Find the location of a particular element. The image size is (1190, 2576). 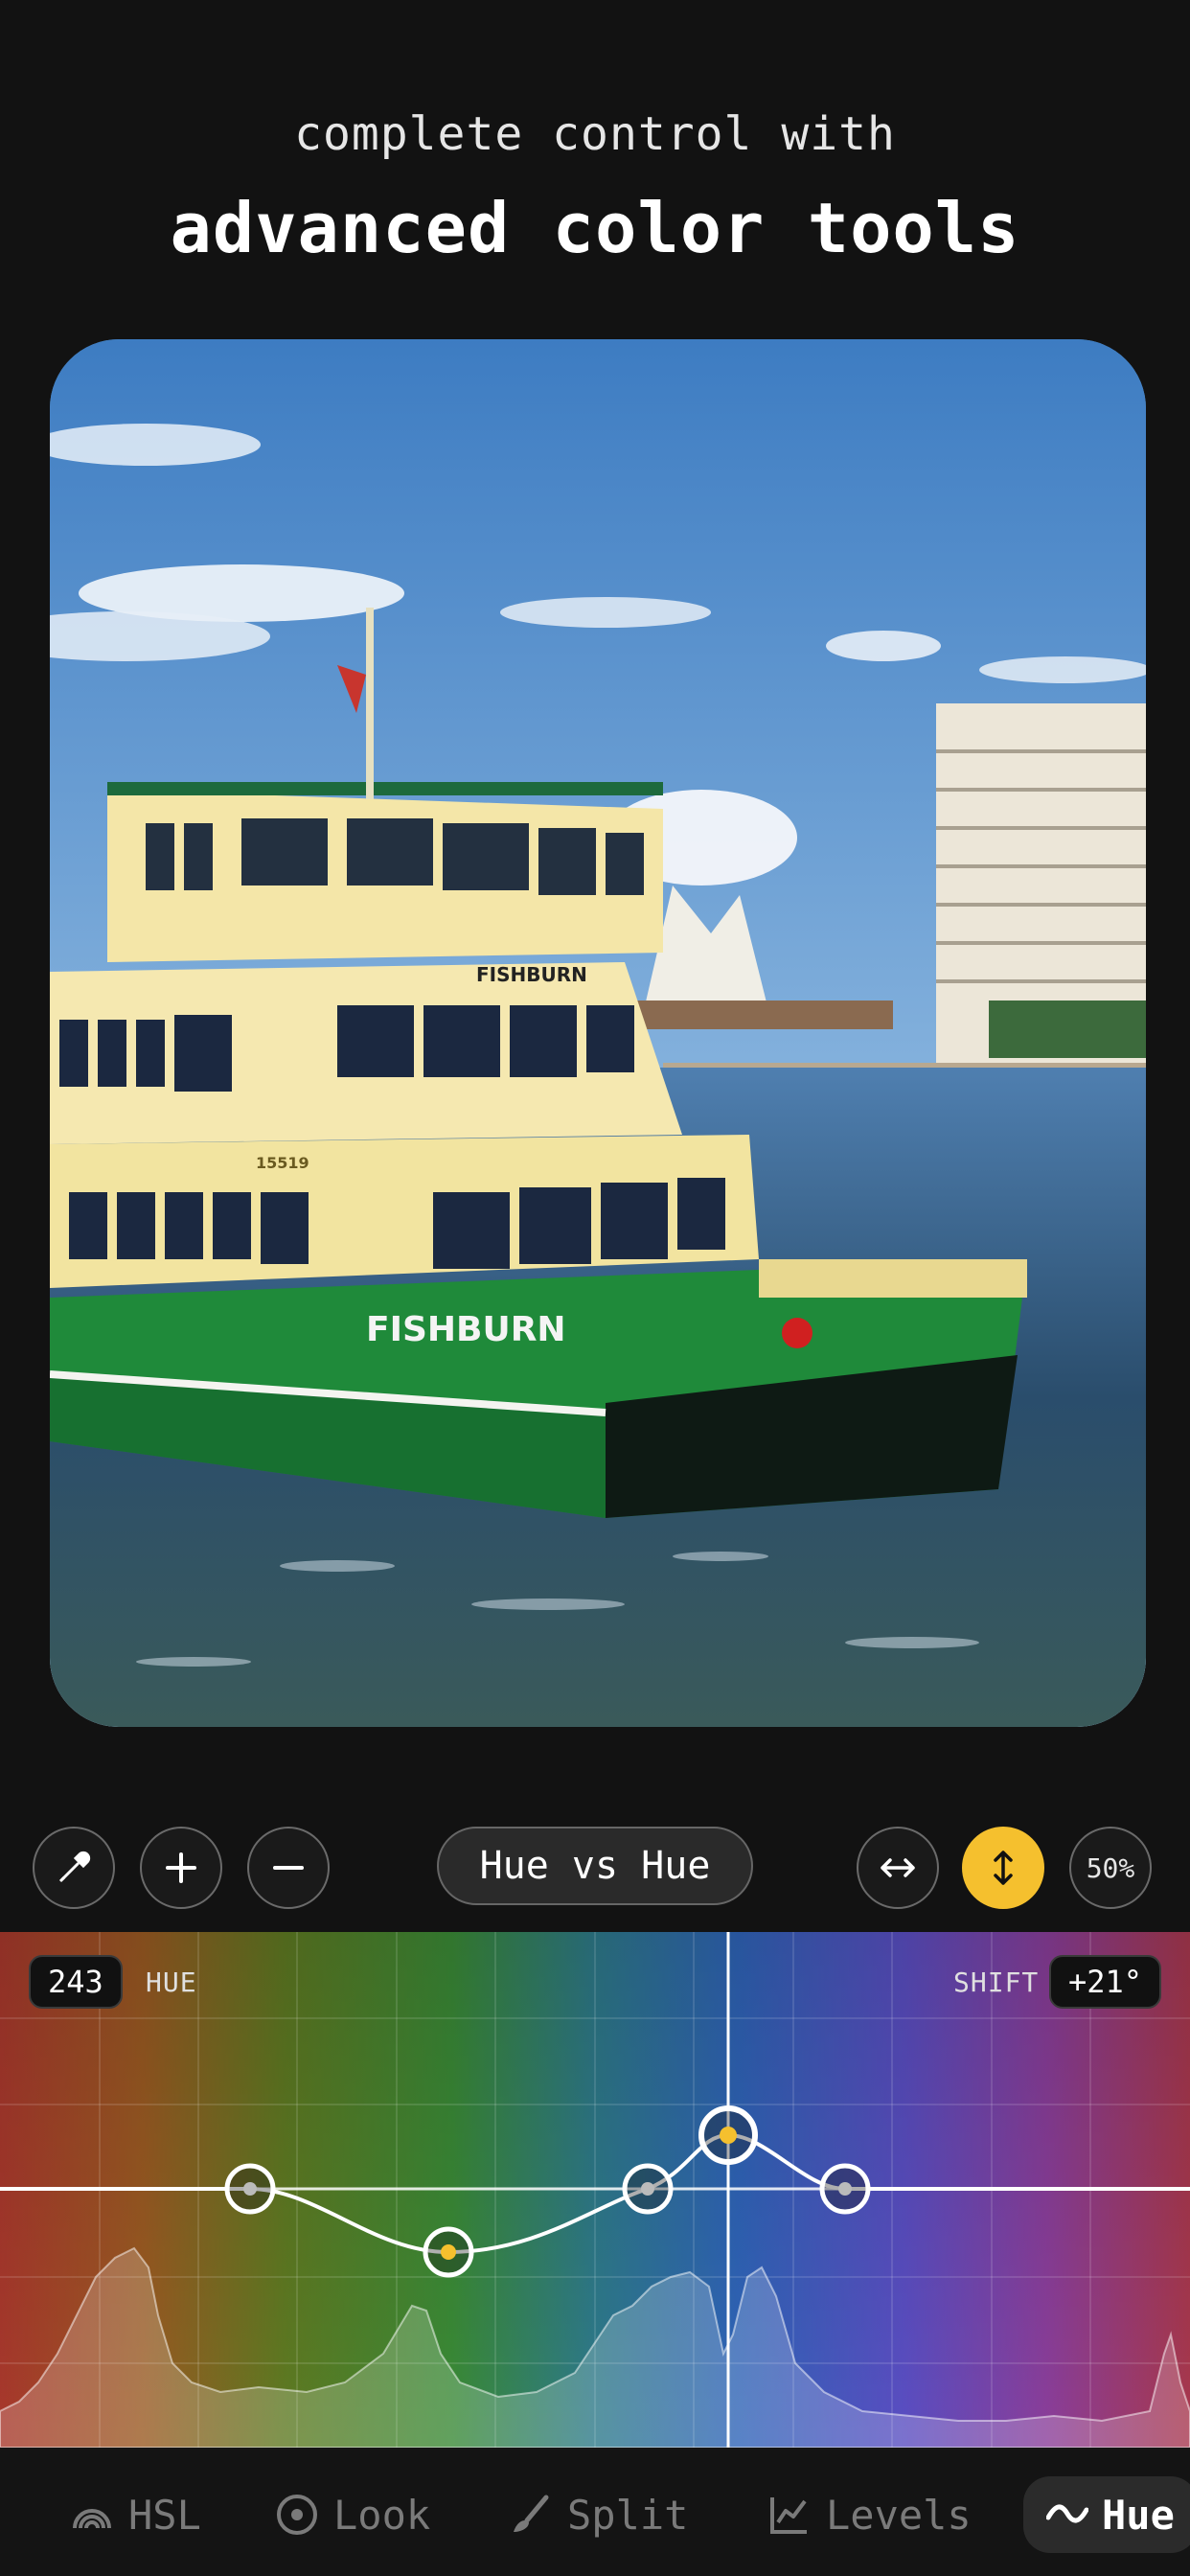

tab-hsl: HSL is located at coordinates (135, 2514).